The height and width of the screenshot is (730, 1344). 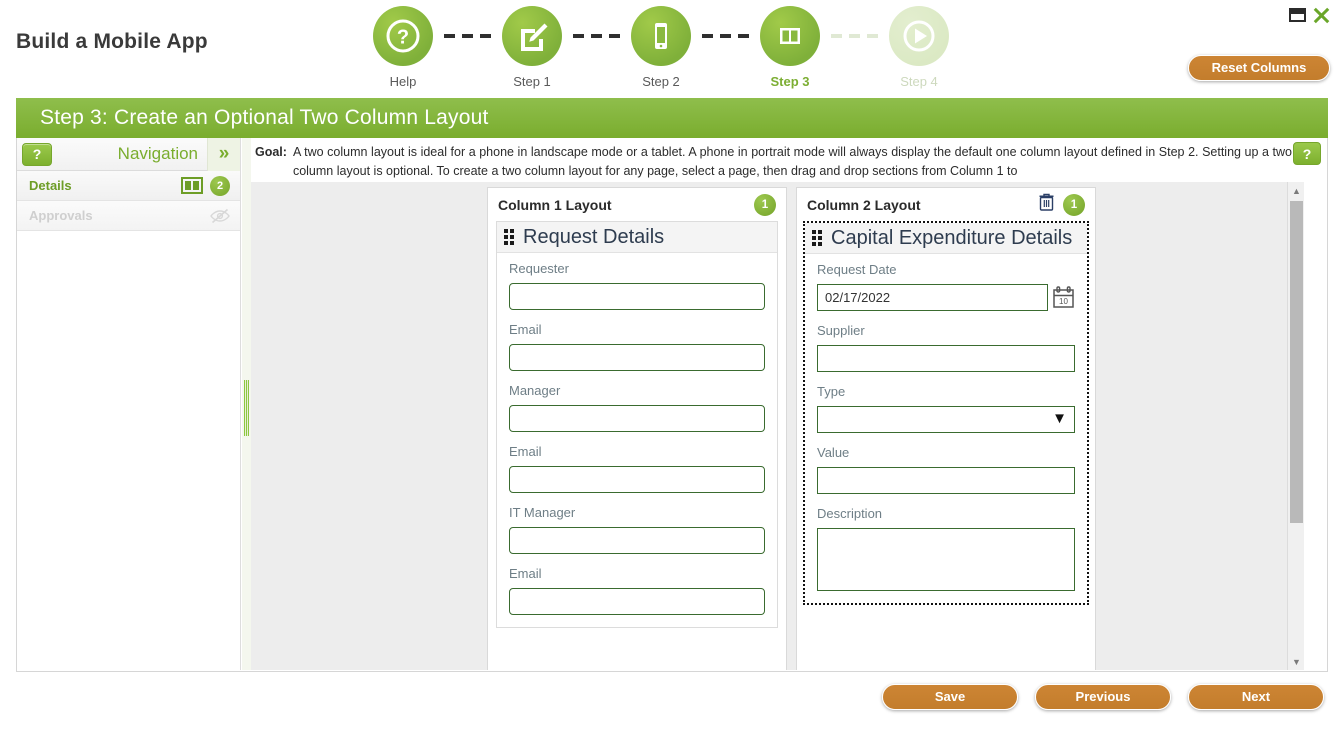 What do you see at coordinates (157, 153) in the screenshot?
I see `navigation-title: Navigation` at bounding box center [157, 153].